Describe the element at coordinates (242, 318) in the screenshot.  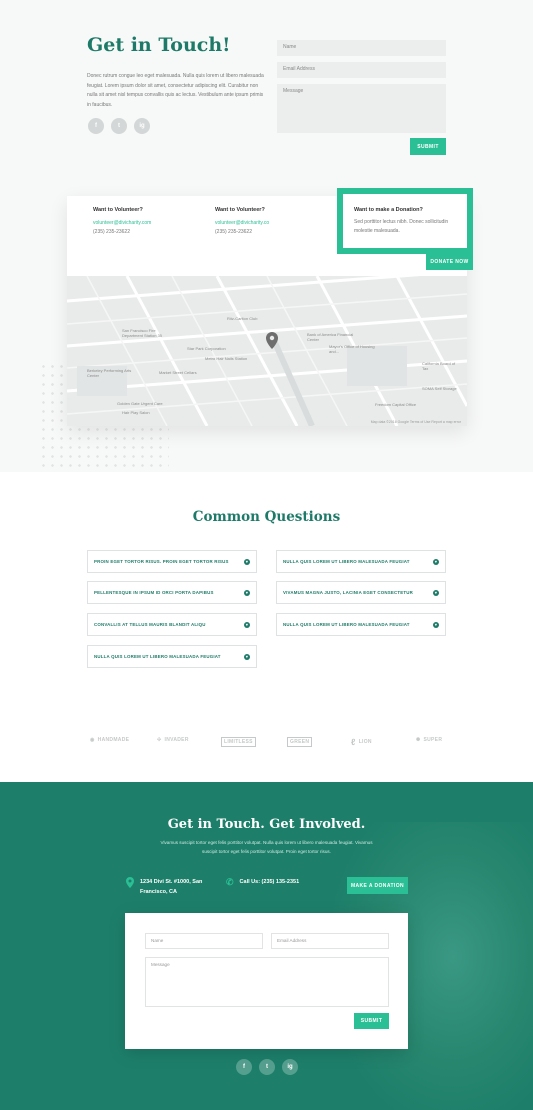
I see `map-label: Ritz-Carlton Club` at that location.